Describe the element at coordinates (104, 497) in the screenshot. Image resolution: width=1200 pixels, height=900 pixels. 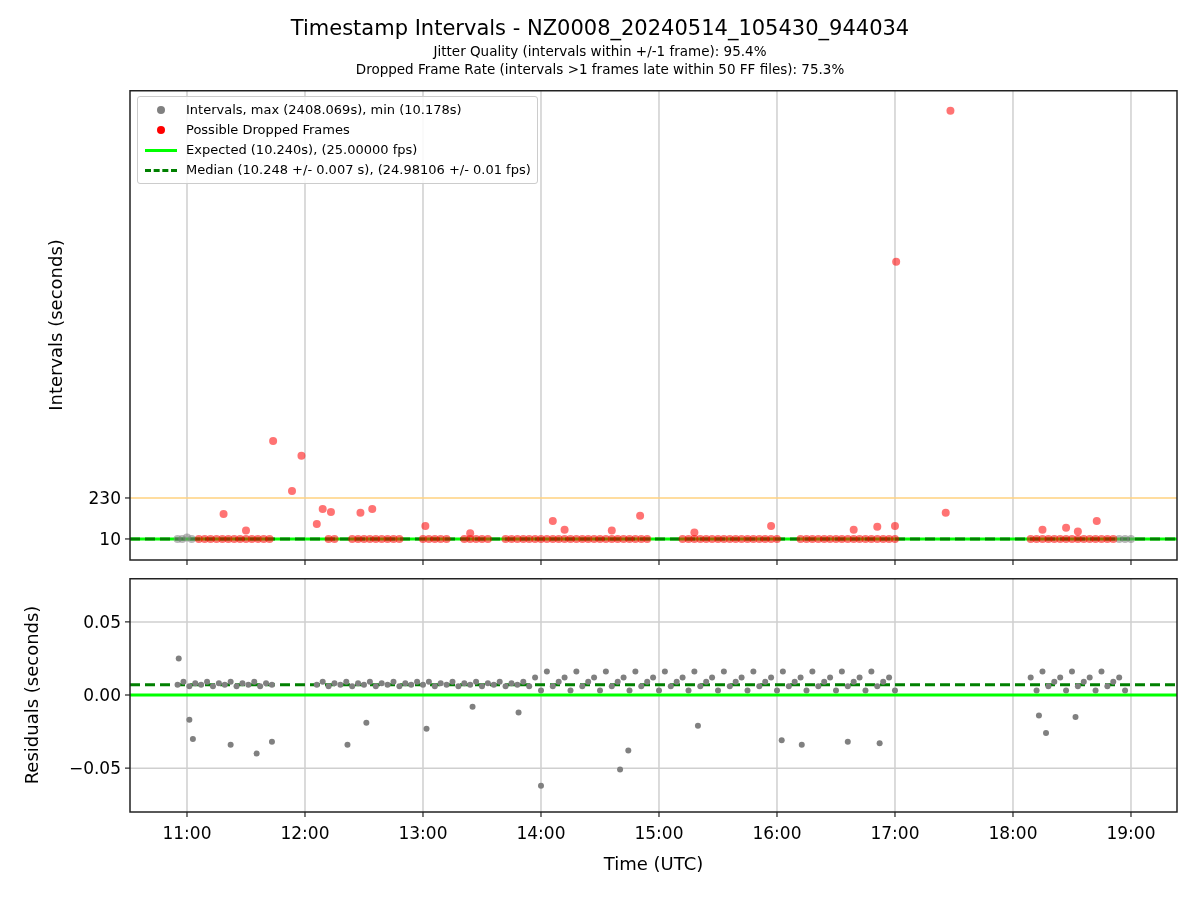
I see `tick-label: 230` at that location.